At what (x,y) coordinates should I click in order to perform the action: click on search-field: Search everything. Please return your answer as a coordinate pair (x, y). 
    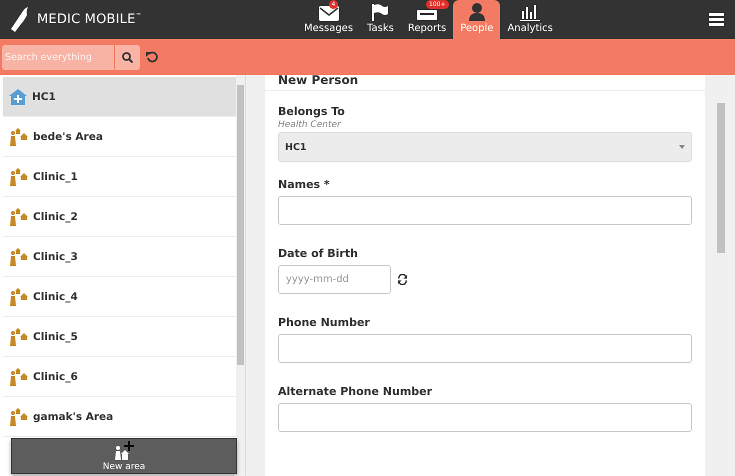
    Looking at the image, I should click on (58, 57).